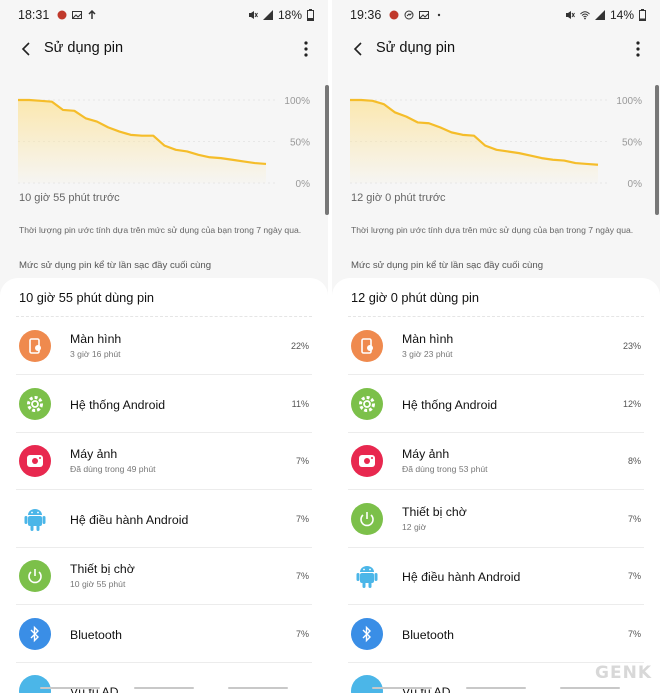 This screenshot has width=660, height=693. What do you see at coordinates (496, 404) in the screenshot?
I see `app-usage-row: Hệ thống Android 12%` at bounding box center [496, 404].